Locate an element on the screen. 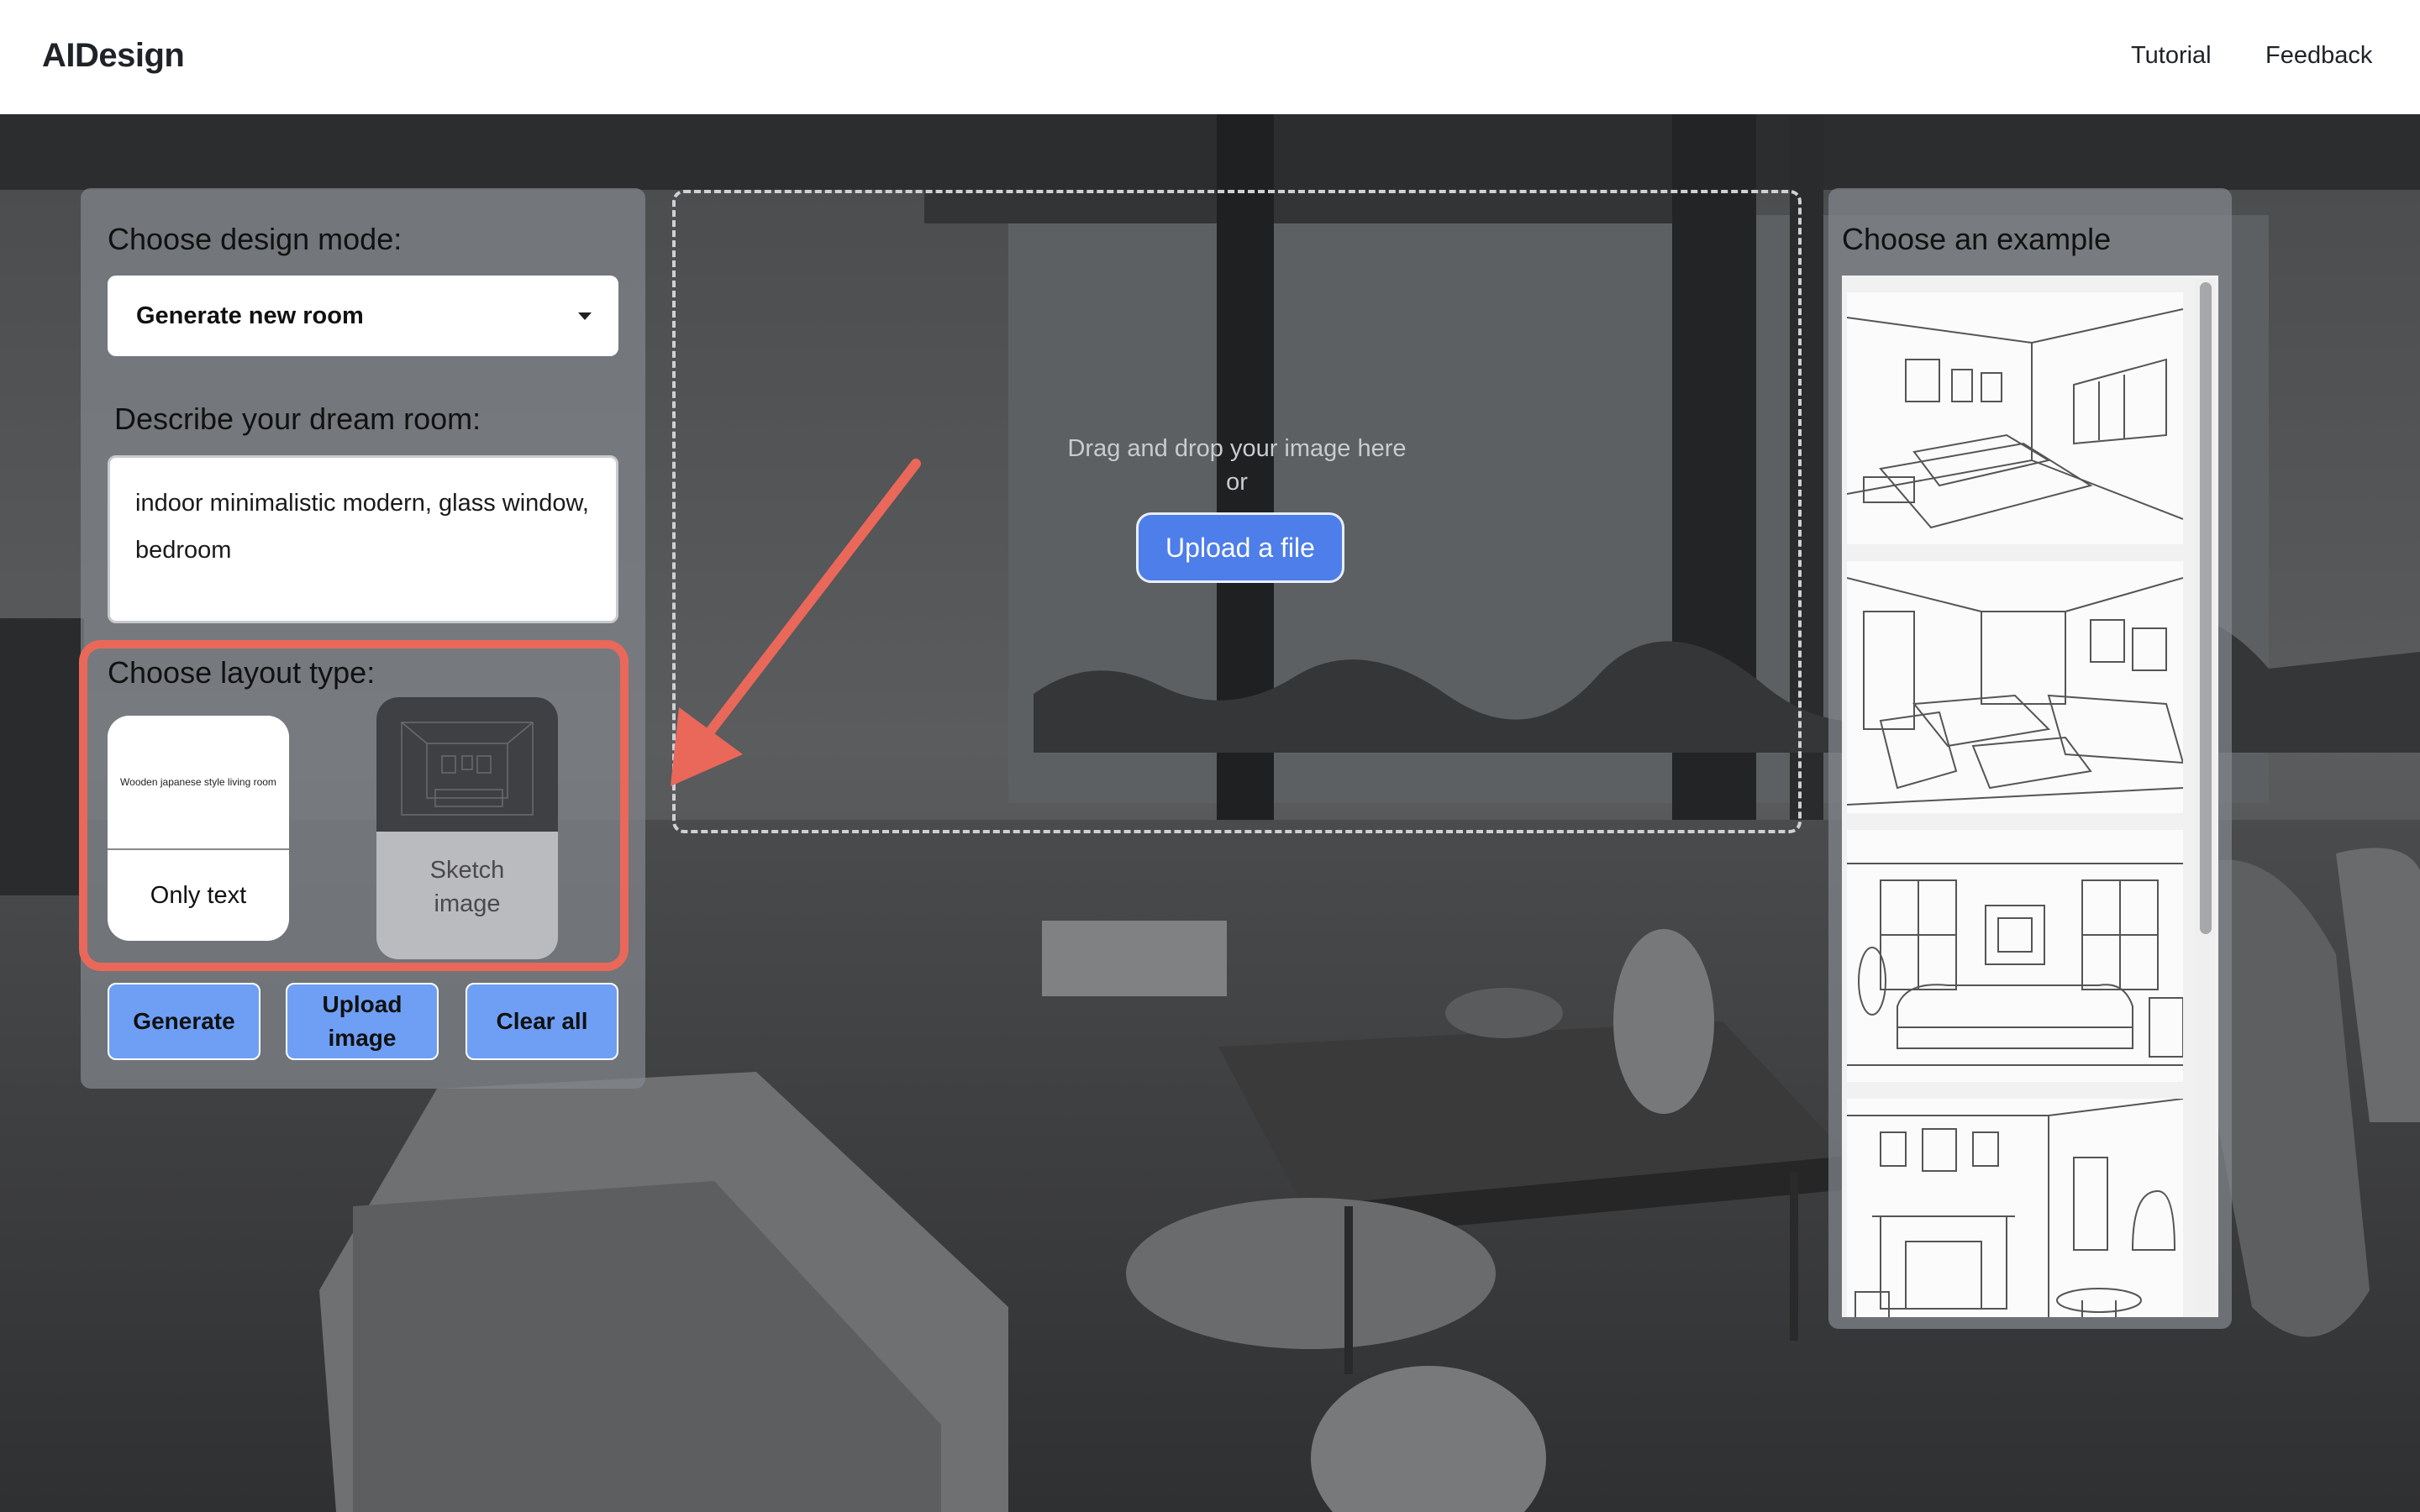 This screenshot has height=1512, width=2420. thumbnail-caption: Wooden japanese style living room is located at coordinates (198, 782).